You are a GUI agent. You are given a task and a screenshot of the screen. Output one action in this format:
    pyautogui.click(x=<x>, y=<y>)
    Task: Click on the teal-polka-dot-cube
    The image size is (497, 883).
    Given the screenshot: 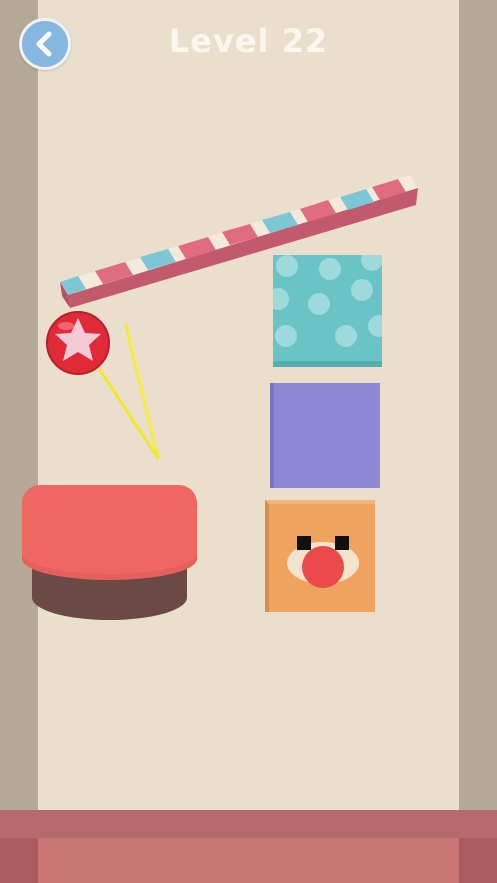 What is the action you would take?
    pyautogui.click(x=327, y=311)
    